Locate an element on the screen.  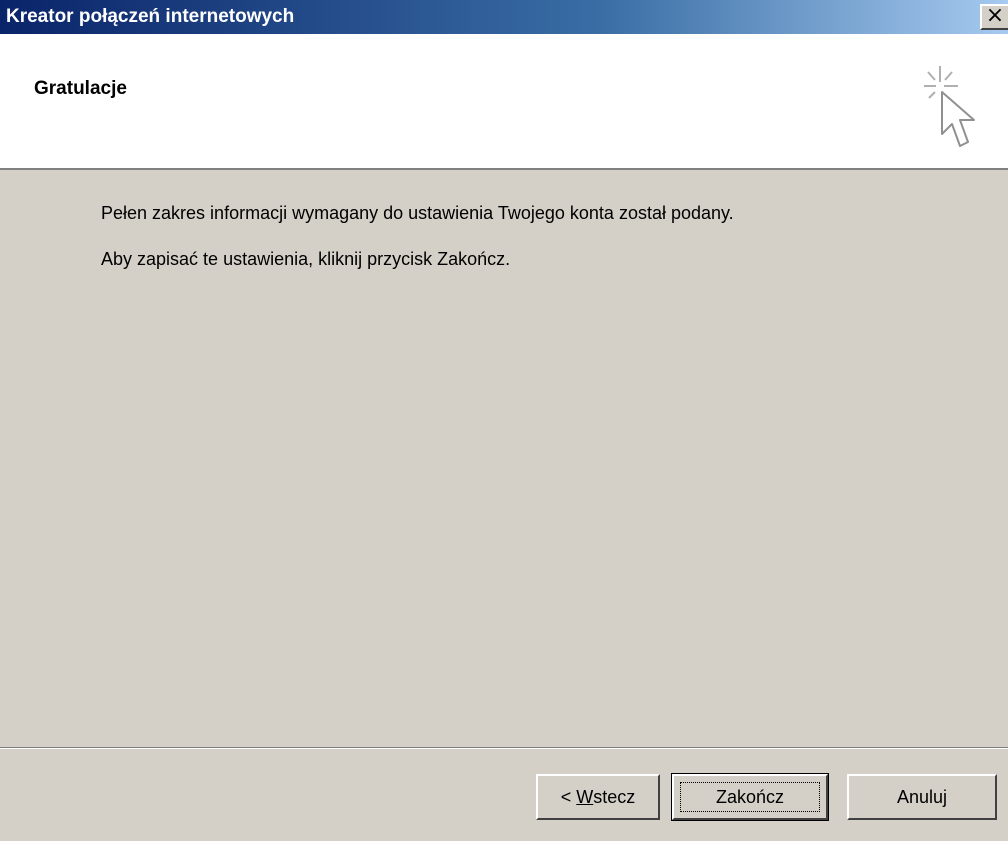
close-button: × is located at coordinates (994, 17).